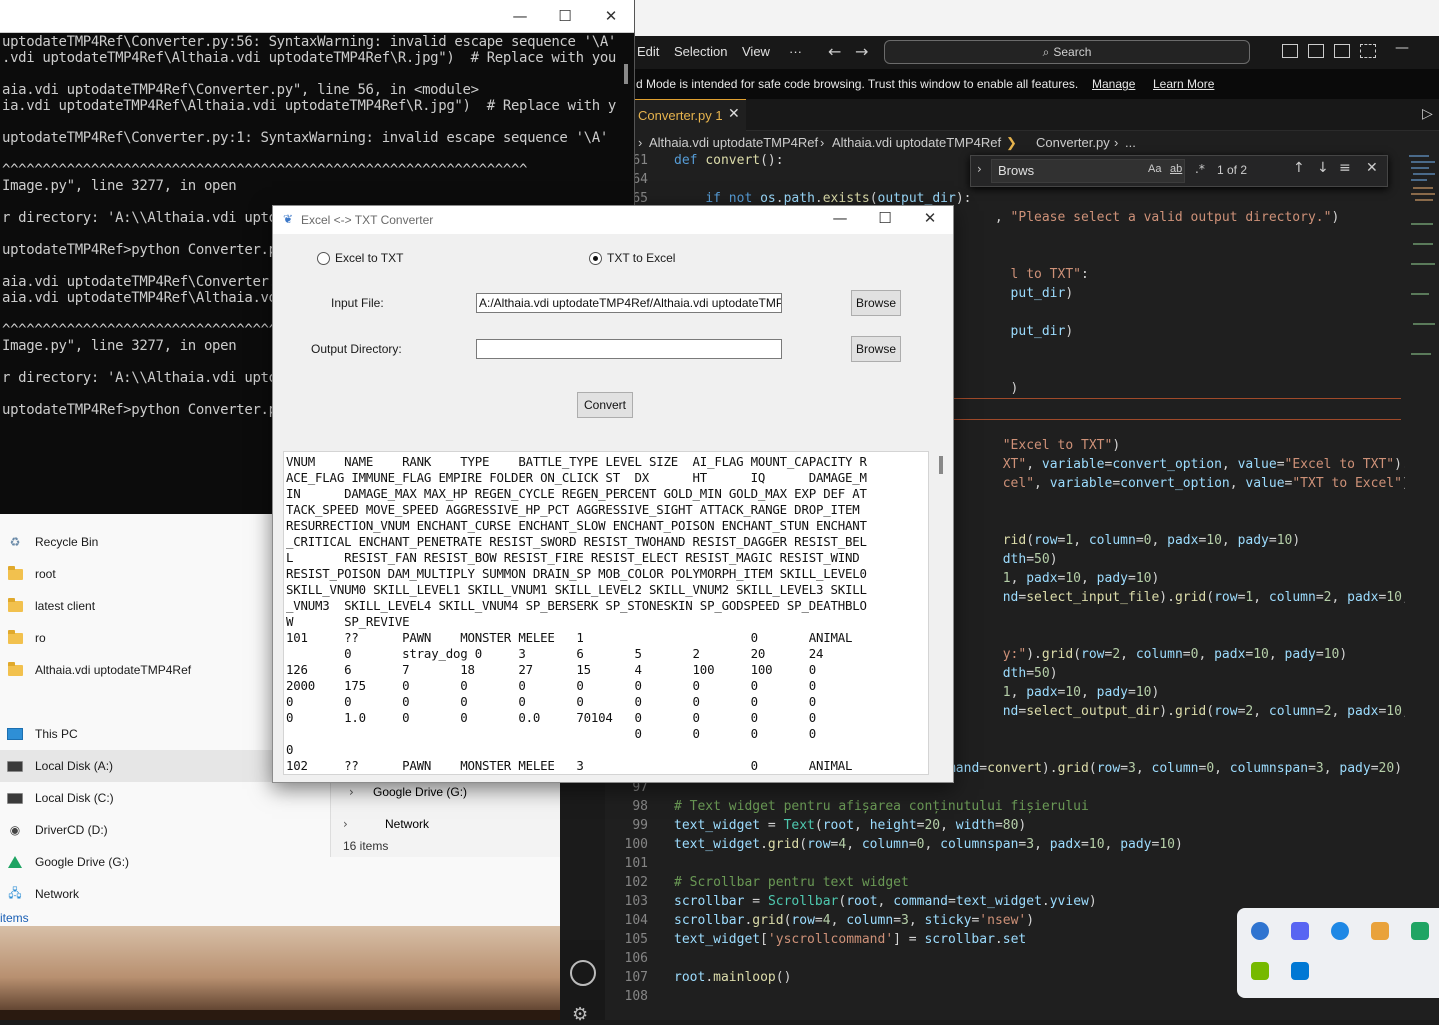 Image resolution: width=1439 pixels, height=1025 pixels. What do you see at coordinates (1299, 168) in the screenshot?
I see `previous-match-icon: ↑` at bounding box center [1299, 168].